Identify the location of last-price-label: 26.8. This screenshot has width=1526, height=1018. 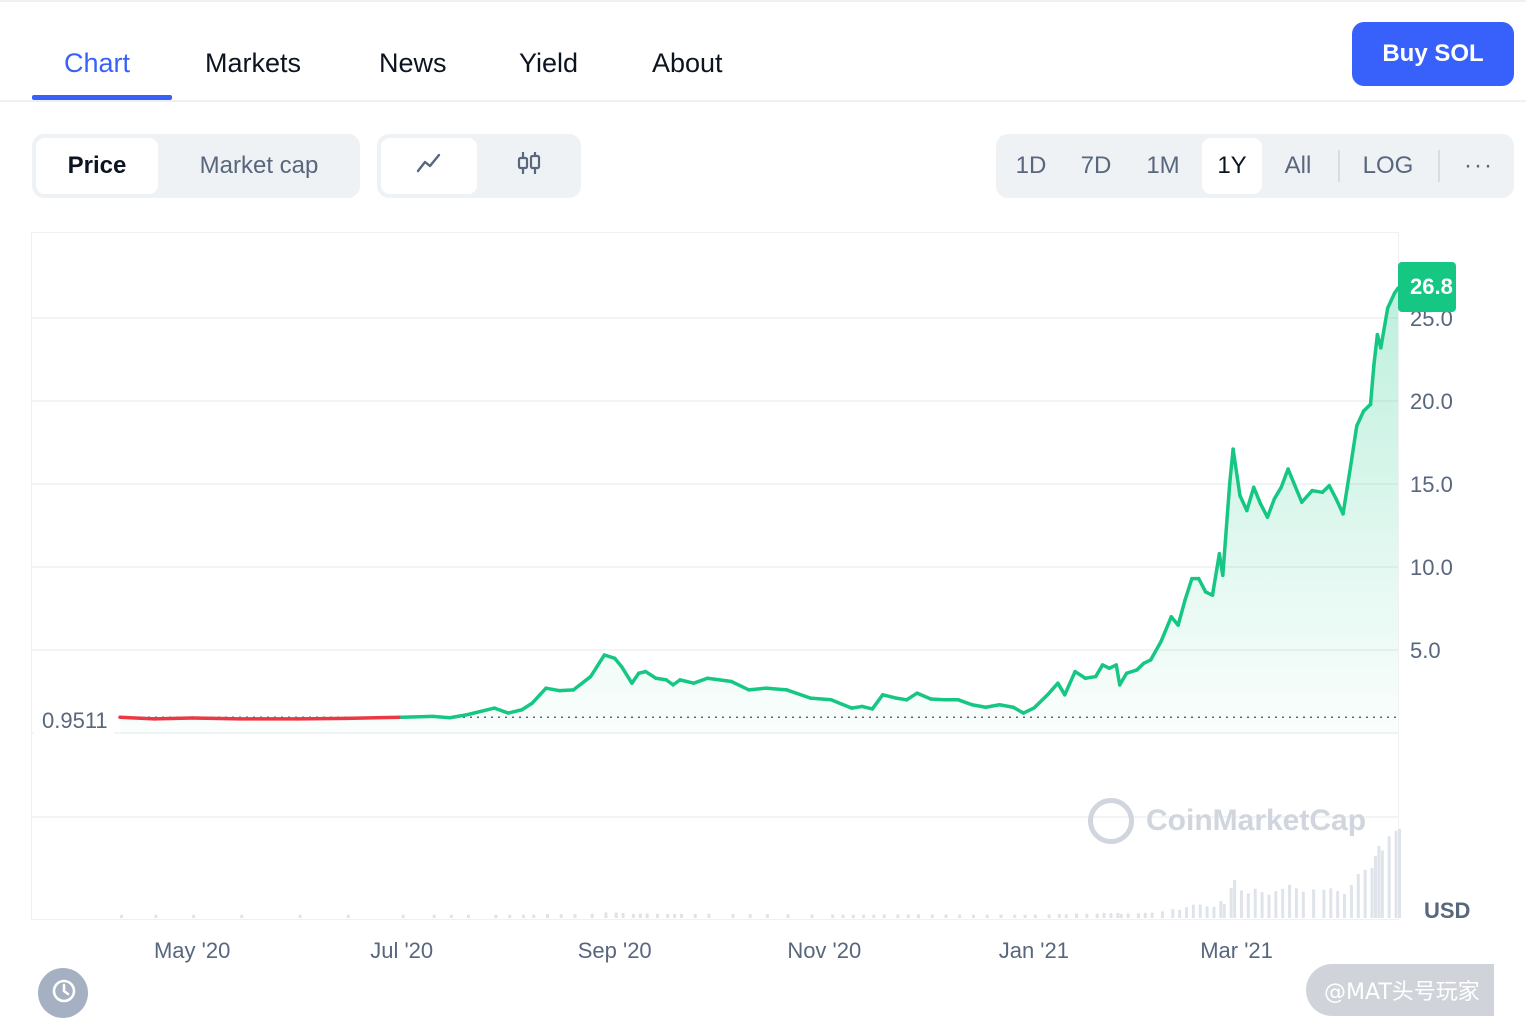
(1427, 287).